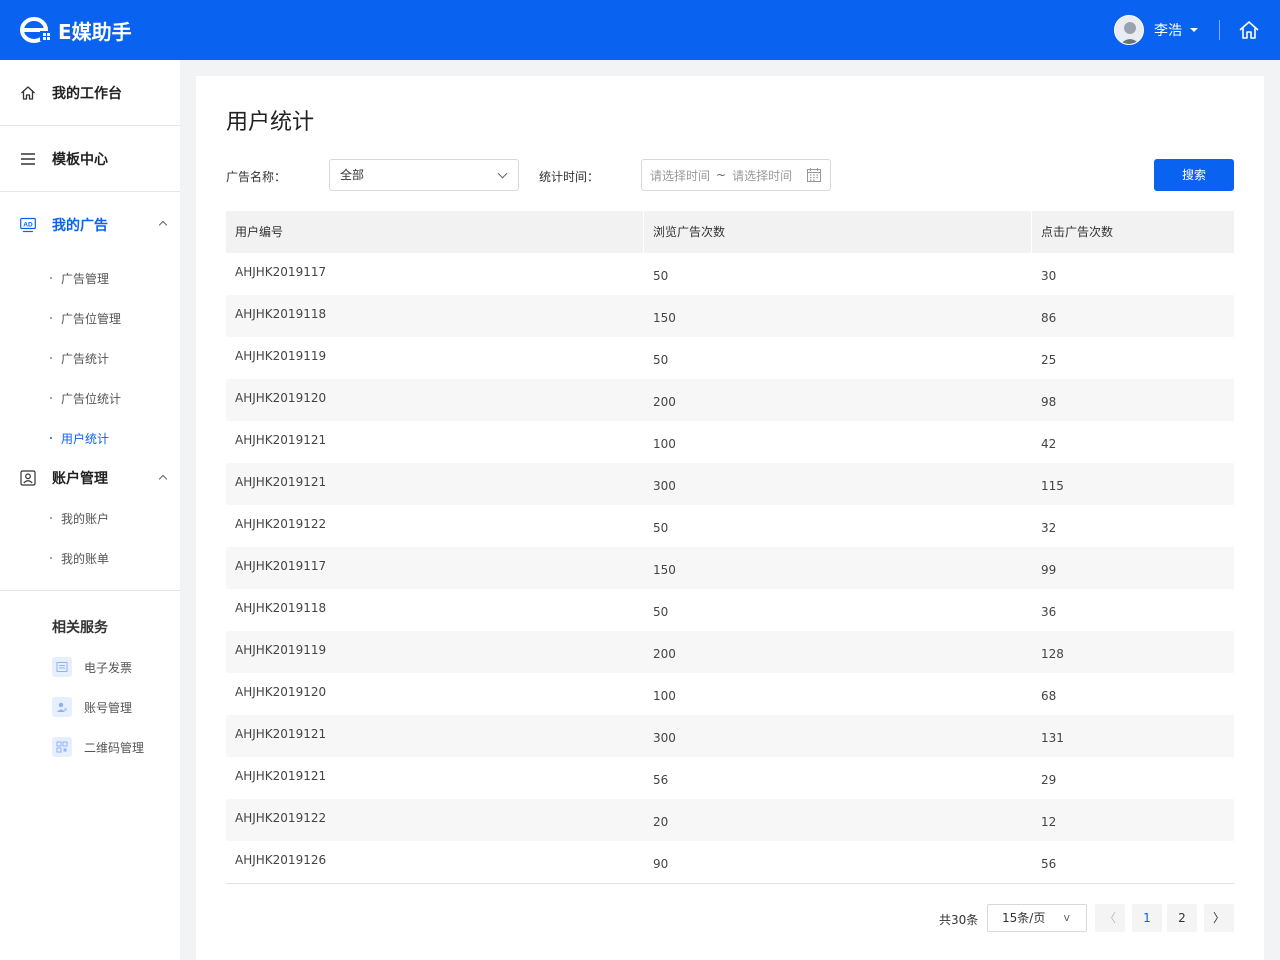 Image resolution: width=1280 pixels, height=960 pixels. I want to click on date-range-picker: 请选择时间 ~ 请选择时间, so click(736, 175).